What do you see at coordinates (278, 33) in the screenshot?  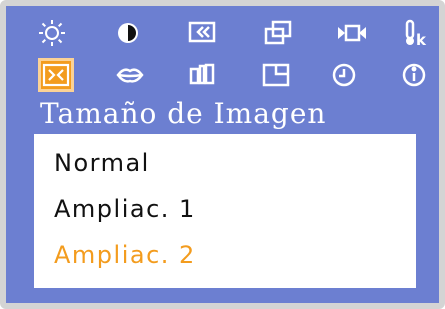 I see `size-icon` at bounding box center [278, 33].